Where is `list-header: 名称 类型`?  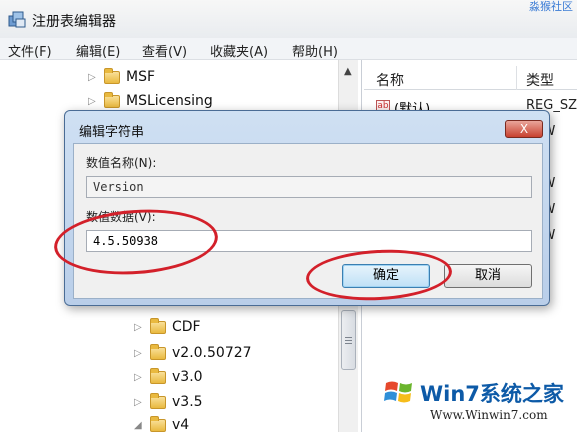
list-header: 名称 类型 is located at coordinates (470, 78).